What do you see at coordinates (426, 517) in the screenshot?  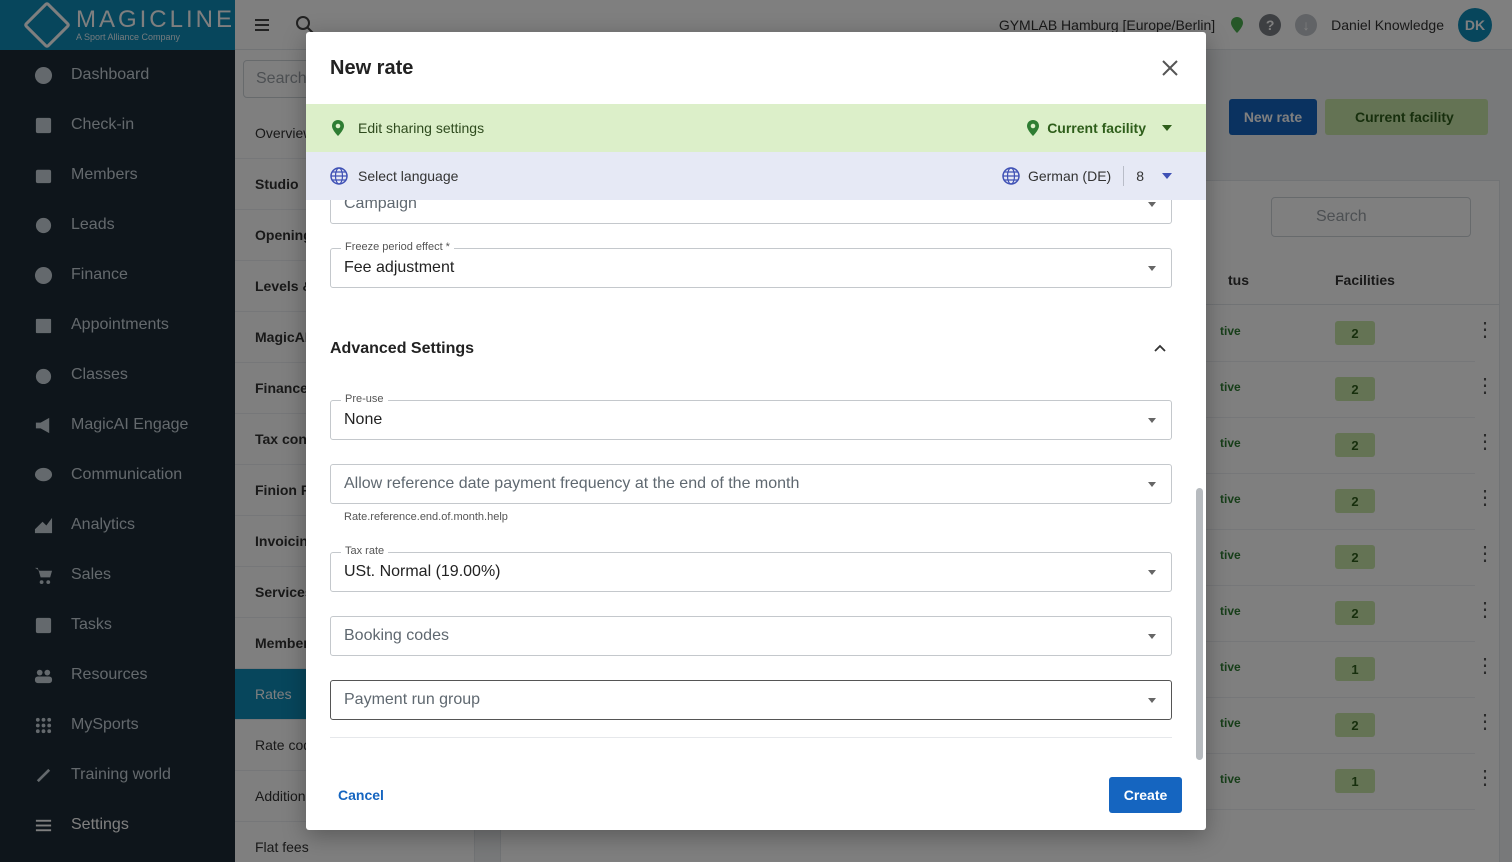 I see `reference-date-helper: Rate.reference.end.of.month.help` at bounding box center [426, 517].